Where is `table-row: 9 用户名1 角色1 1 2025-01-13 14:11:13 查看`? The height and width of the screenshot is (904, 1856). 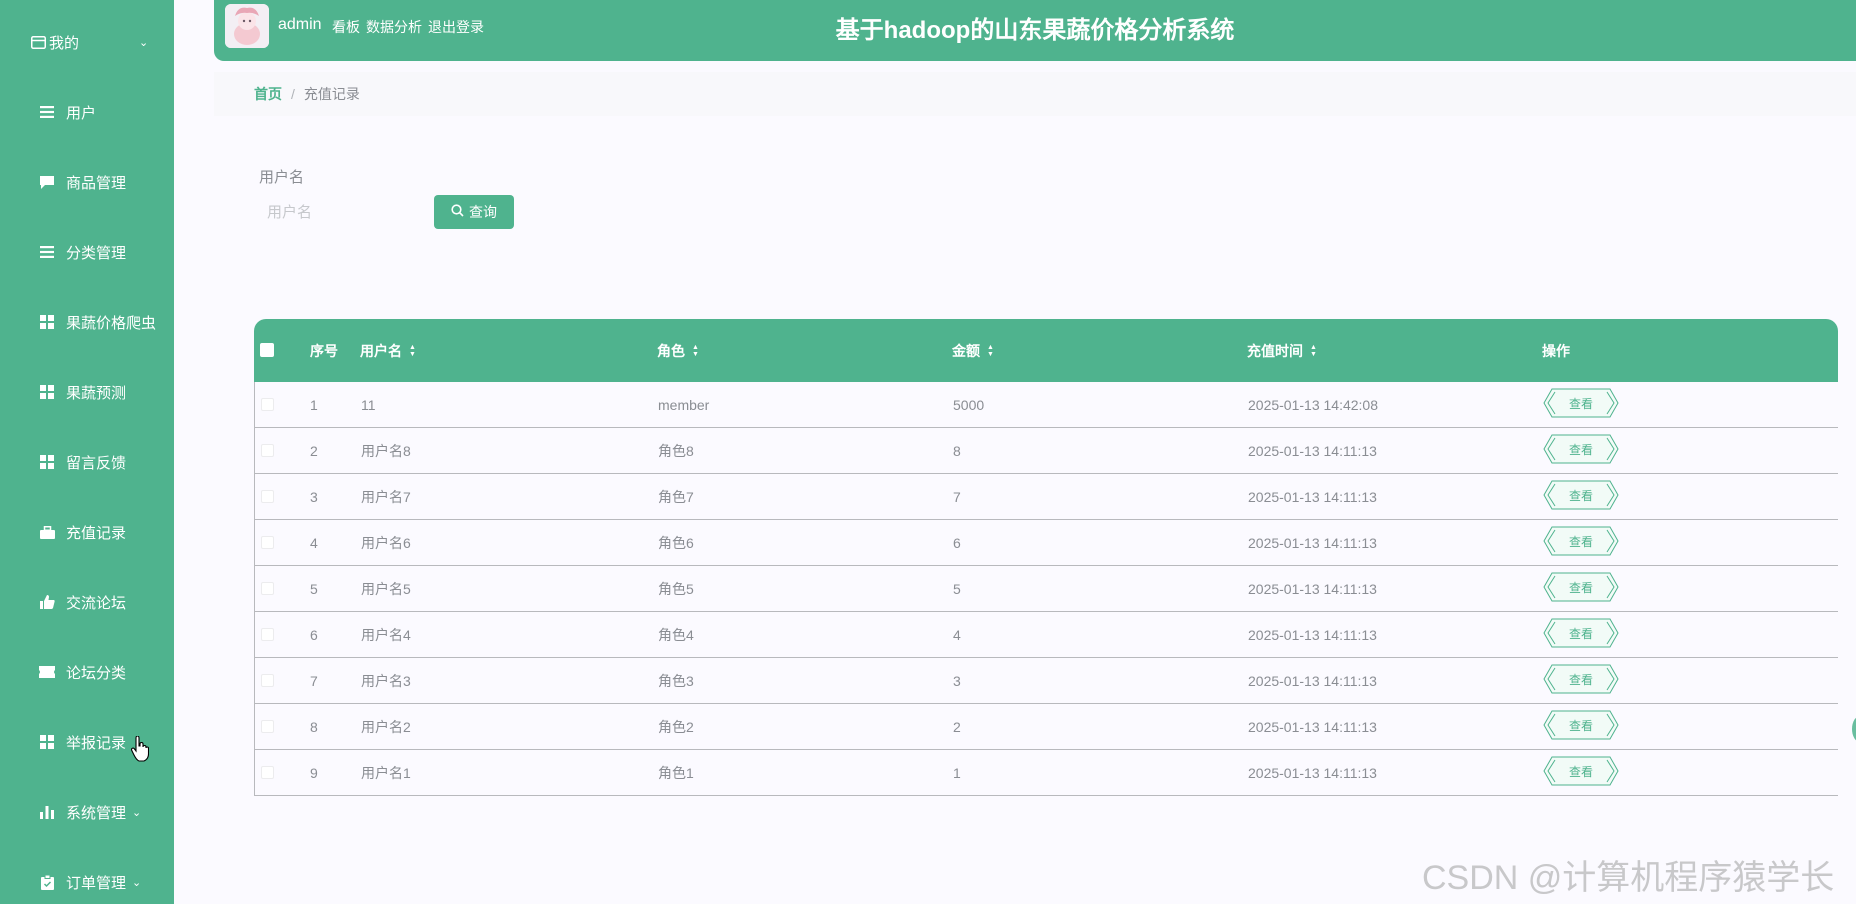 table-row: 9 用户名1 角色1 1 2025-01-13 14:11:13 查看 is located at coordinates (1046, 773).